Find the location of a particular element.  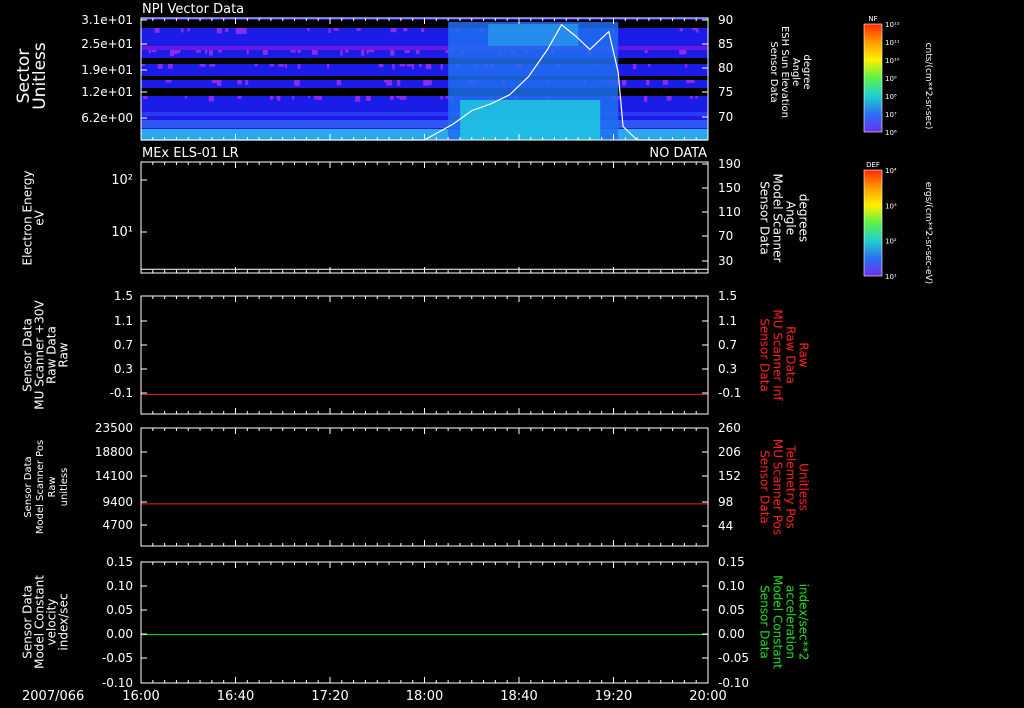

left-tick-label: 2.5e+01 is located at coordinates (107, 44).